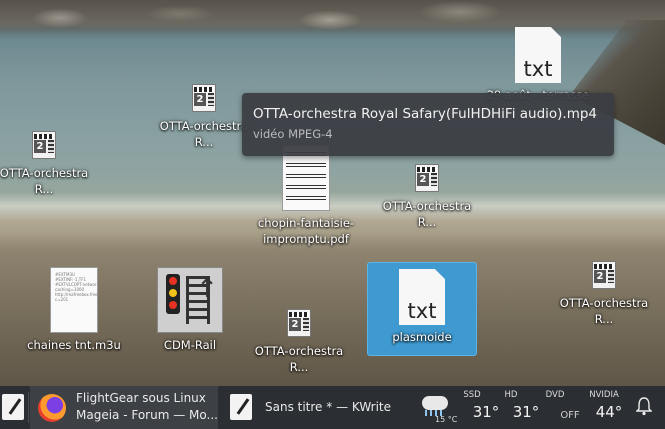 The width and height of the screenshot is (665, 429). I want to click on pen-icon, so click(13, 407).